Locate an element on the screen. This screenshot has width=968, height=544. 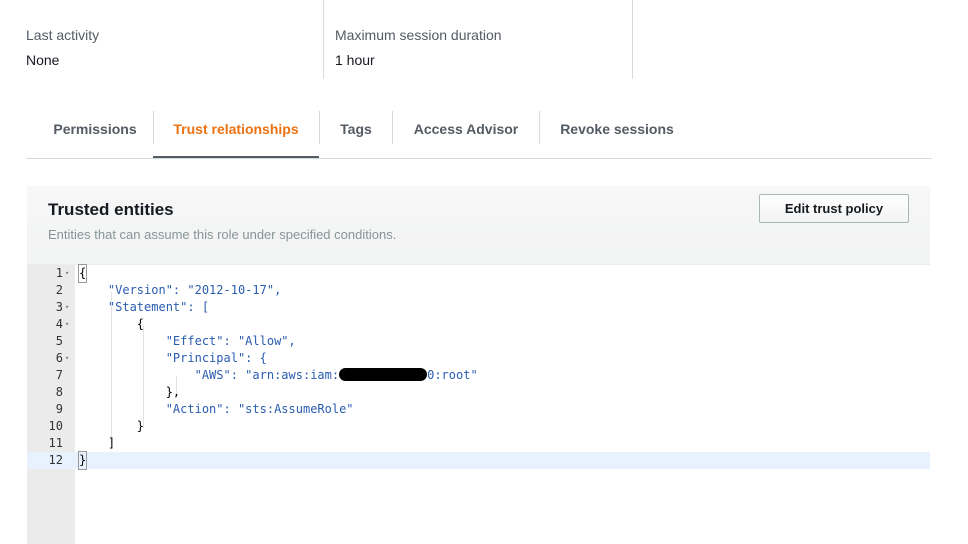
code-line: 5 "Effect": "Allow", is located at coordinates (478, 341).